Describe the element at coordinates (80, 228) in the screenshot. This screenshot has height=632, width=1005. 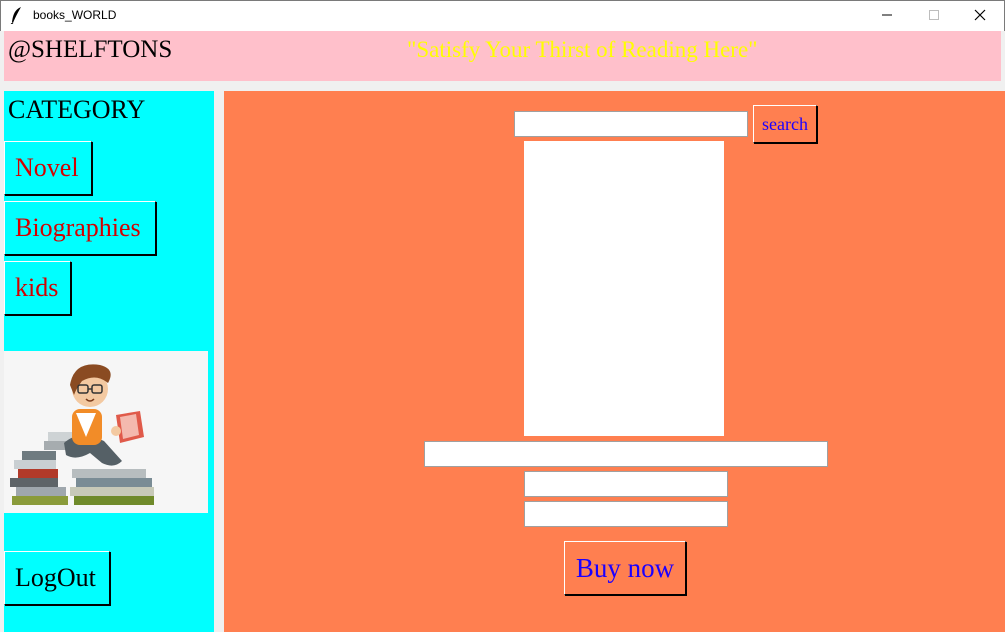
I see `category-biographies-button: Biographies` at that location.